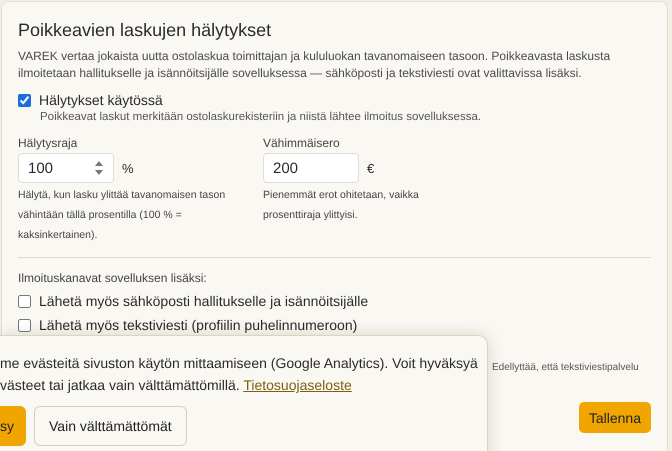  I want to click on checkbox-label: Lähetä myös sähköposti hallitukselle ja isännöitsijälle, so click(203, 301).